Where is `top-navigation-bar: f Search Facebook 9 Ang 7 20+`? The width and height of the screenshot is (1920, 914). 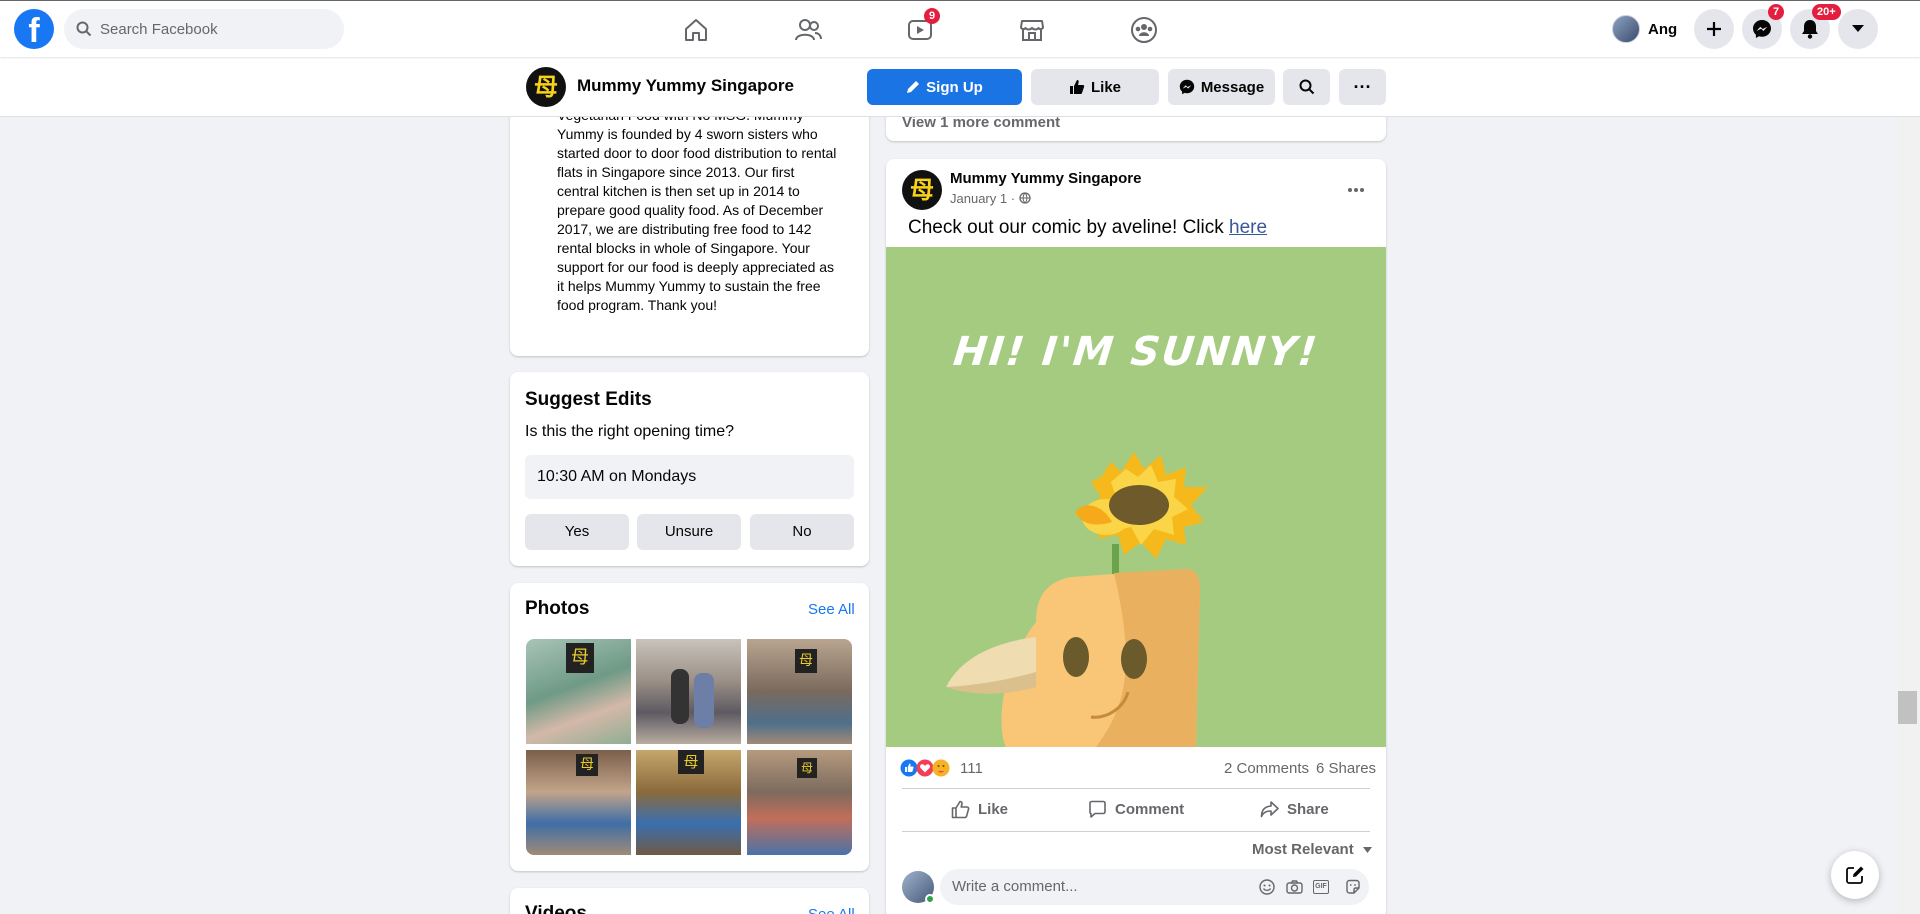 top-navigation-bar: f Search Facebook 9 Ang 7 20+ is located at coordinates (960, 28).